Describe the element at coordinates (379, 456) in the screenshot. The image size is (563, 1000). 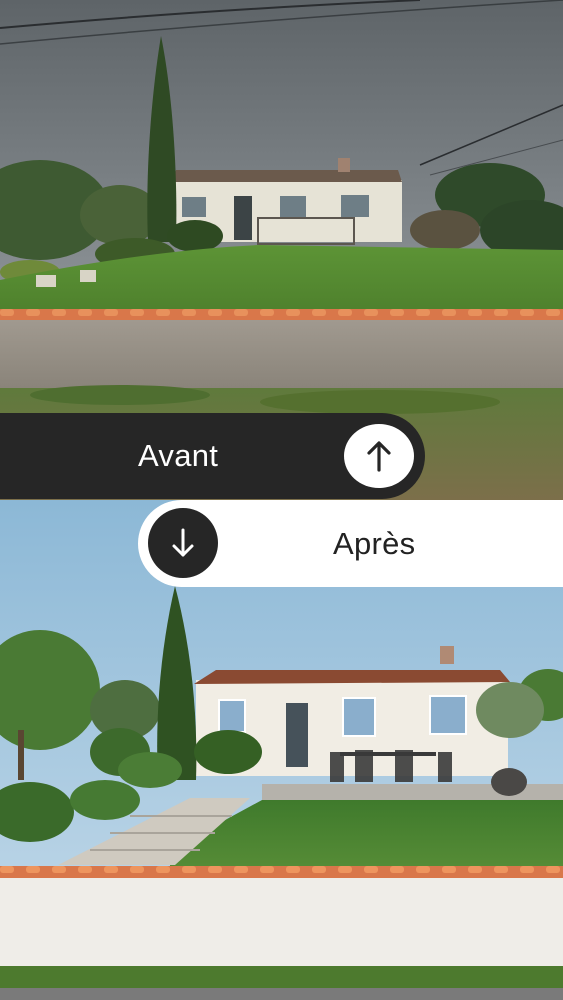
I see `arrow-up-icon` at that location.